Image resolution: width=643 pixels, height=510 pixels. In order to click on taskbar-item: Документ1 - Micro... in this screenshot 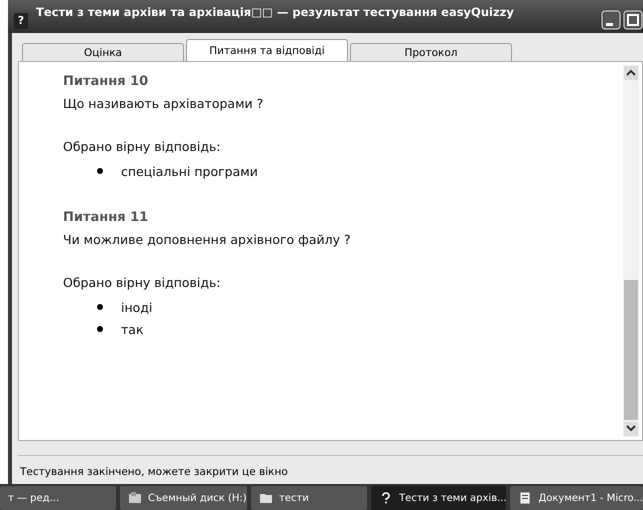, I will do `click(576, 498)`.